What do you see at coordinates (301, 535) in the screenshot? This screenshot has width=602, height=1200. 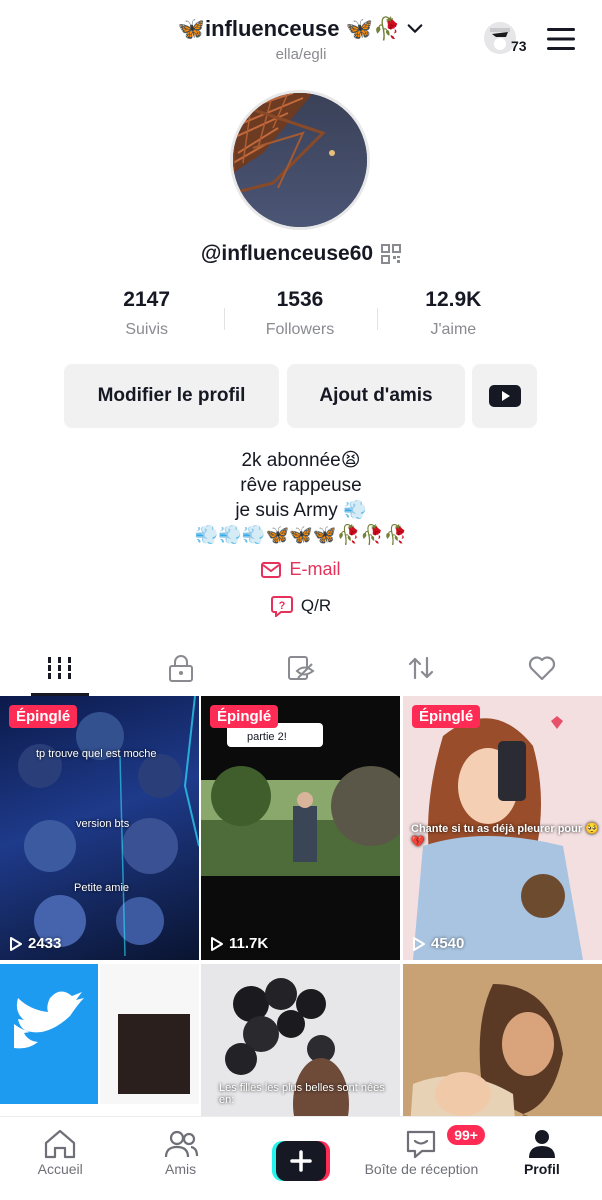 I see `bio-line: 💨💨💨🦋🦋🦋🥀🥀🥀` at bounding box center [301, 535].